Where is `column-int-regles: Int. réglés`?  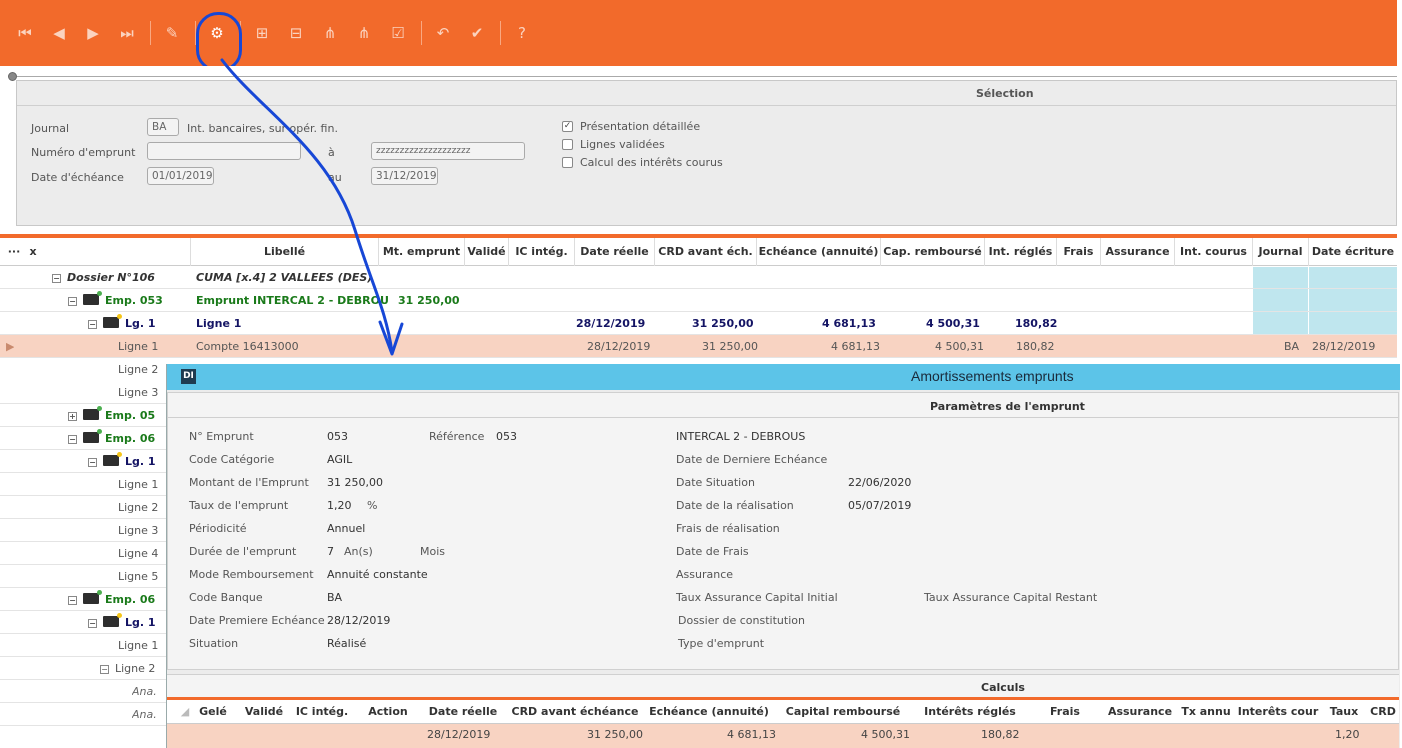 column-int-regles: Int. réglés is located at coordinates (1020, 252).